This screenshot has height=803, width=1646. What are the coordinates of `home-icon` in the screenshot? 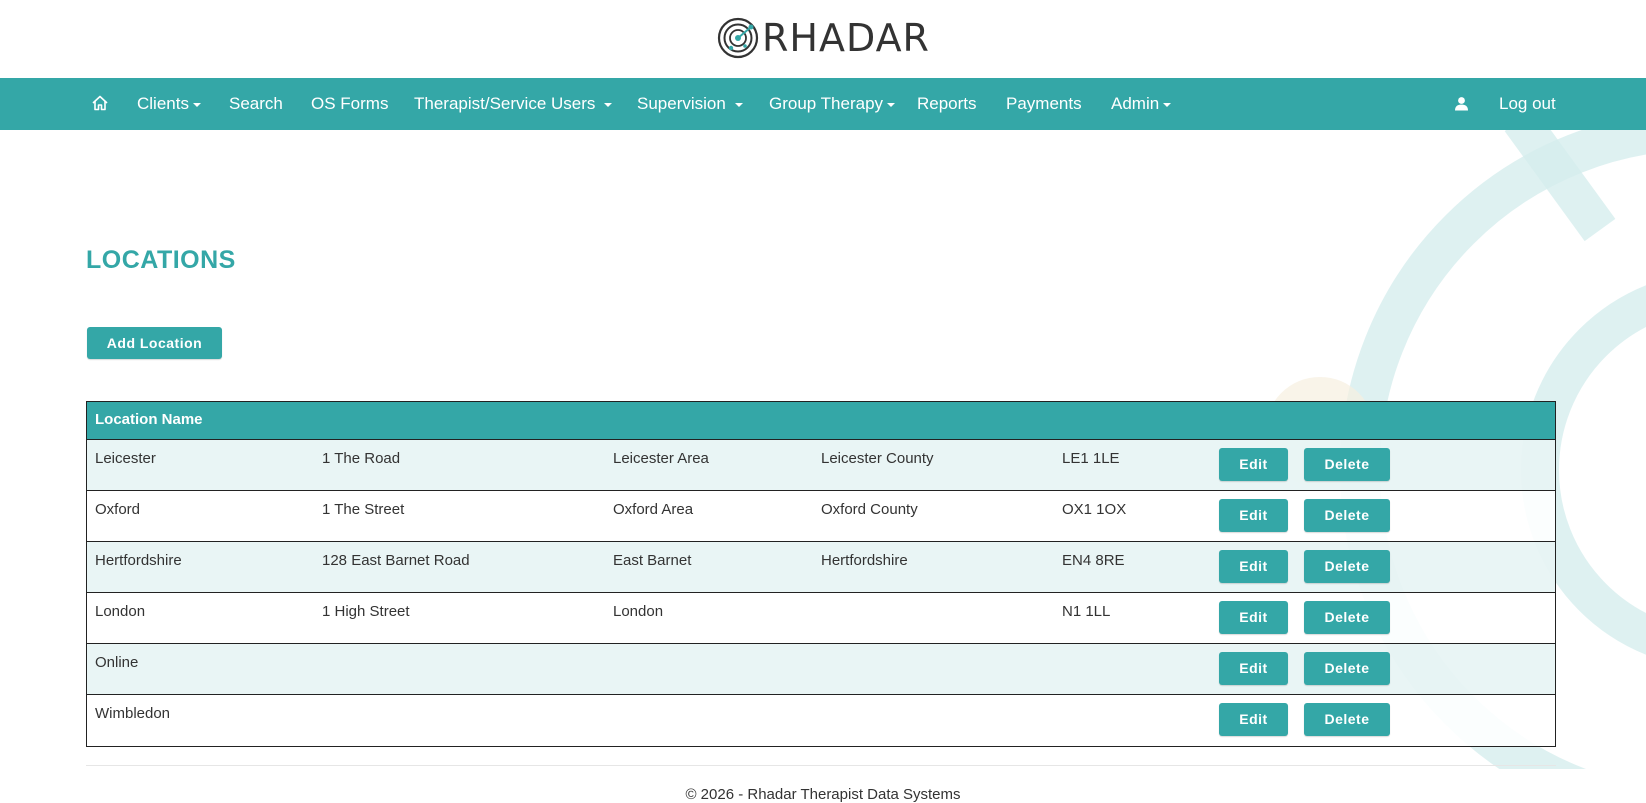 It's located at (100, 103).